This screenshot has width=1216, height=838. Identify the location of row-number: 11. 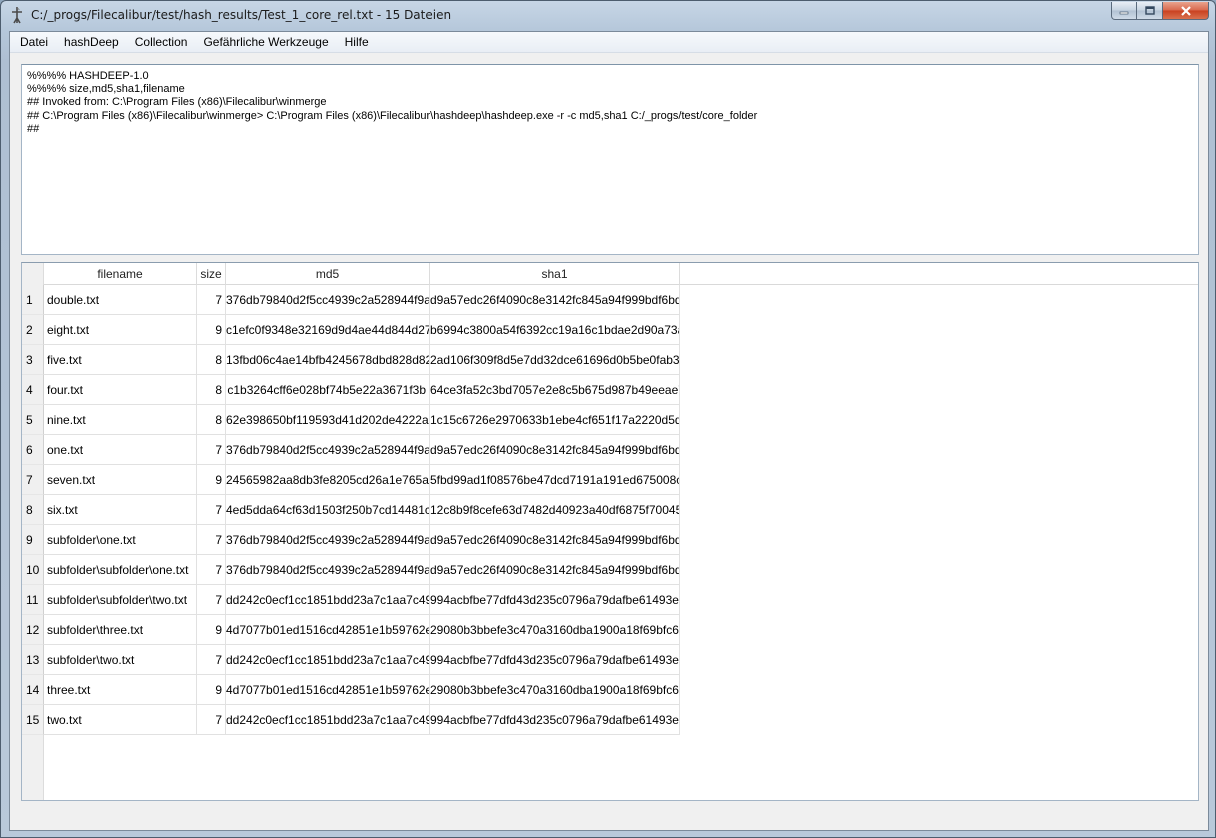
(33, 600).